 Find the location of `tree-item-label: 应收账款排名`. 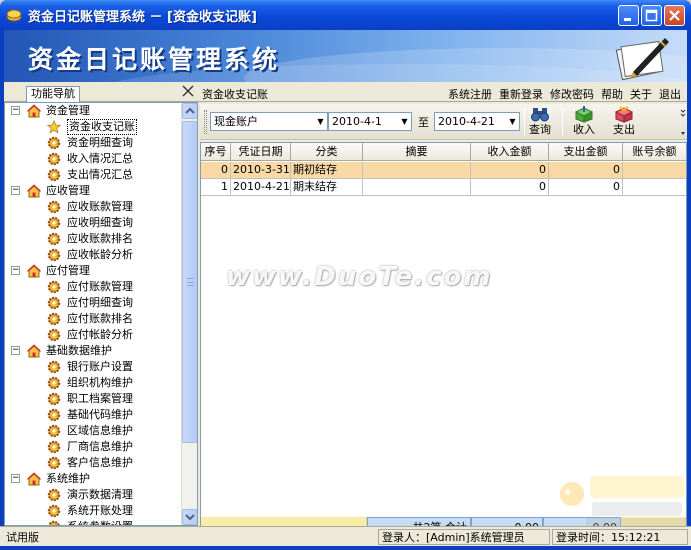

tree-item-label: 应收账款排名 is located at coordinates (100, 238).